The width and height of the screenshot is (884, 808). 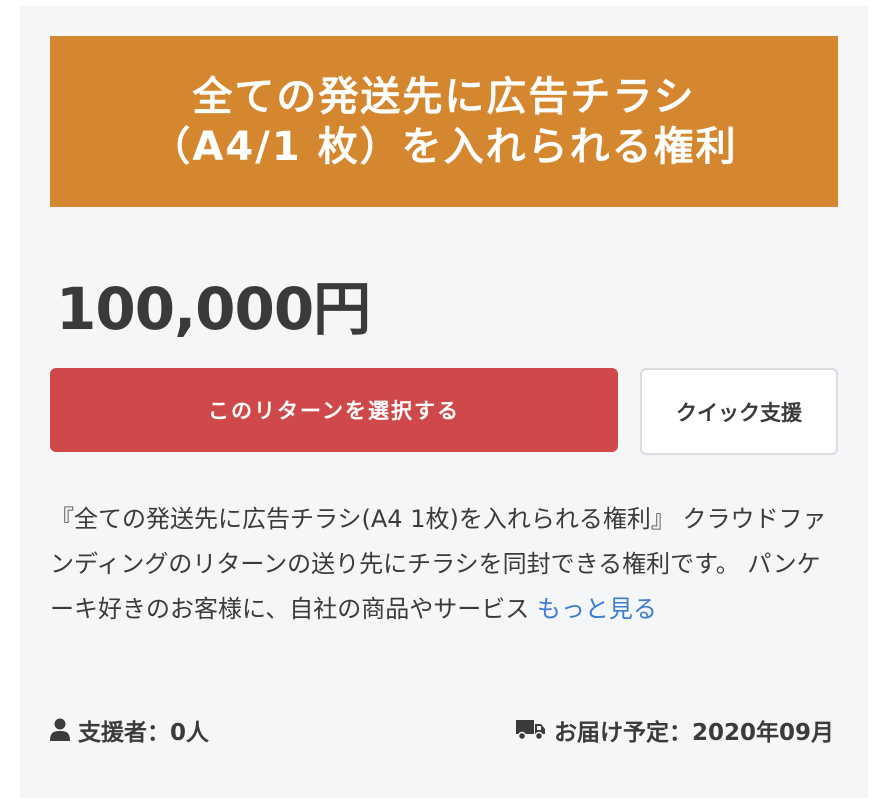 What do you see at coordinates (444, 96) in the screenshot?
I see `banner-line-1: 全ての発送先に広告チラシ` at bounding box center [444, 96].